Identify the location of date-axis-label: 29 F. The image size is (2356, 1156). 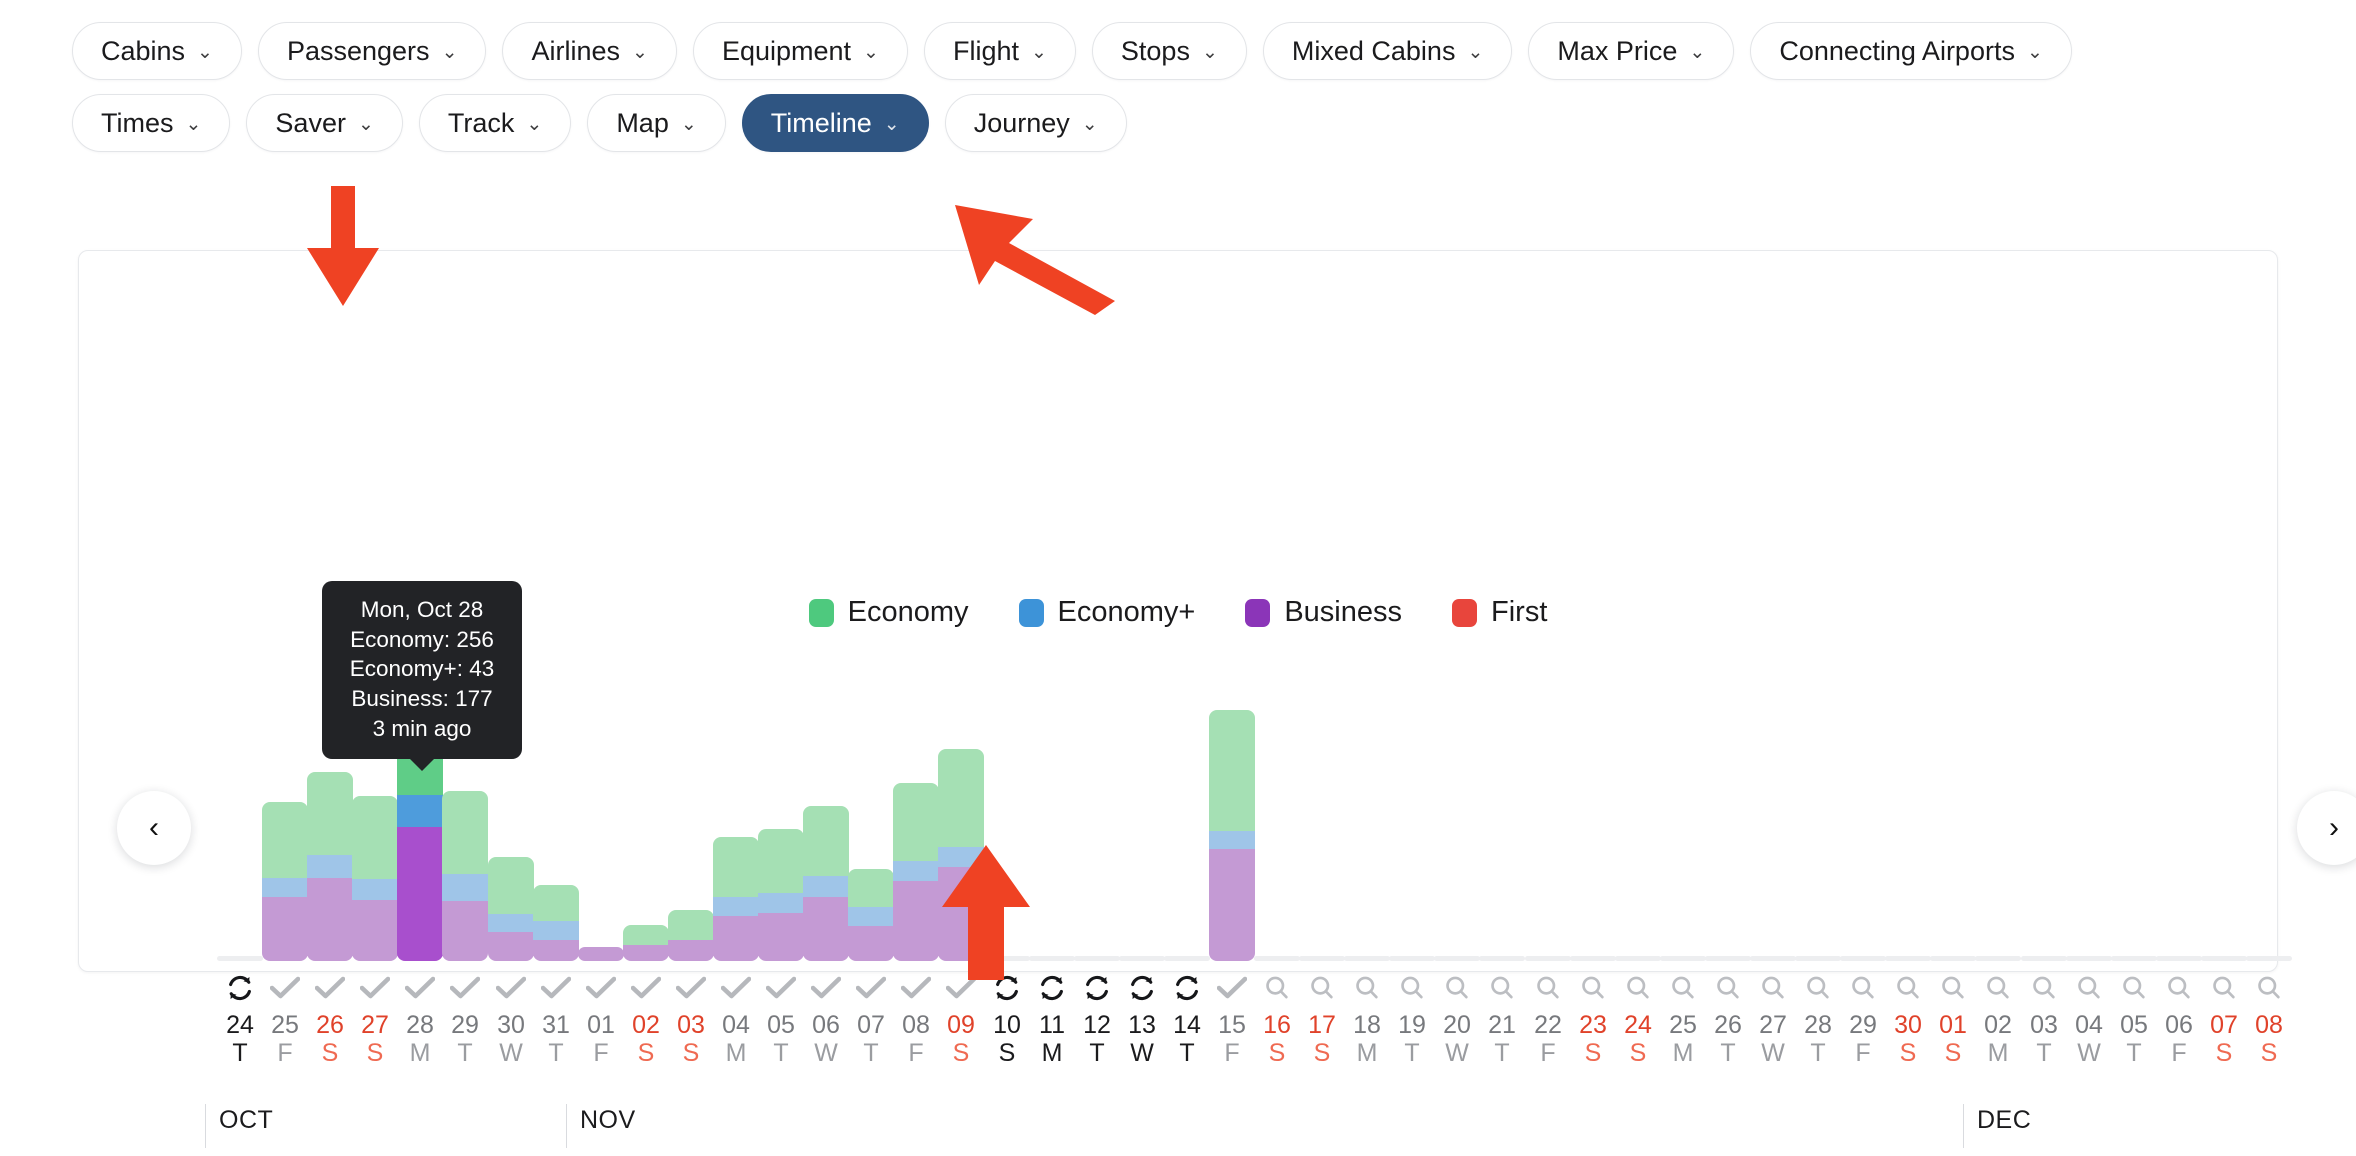
(1863, 1039).